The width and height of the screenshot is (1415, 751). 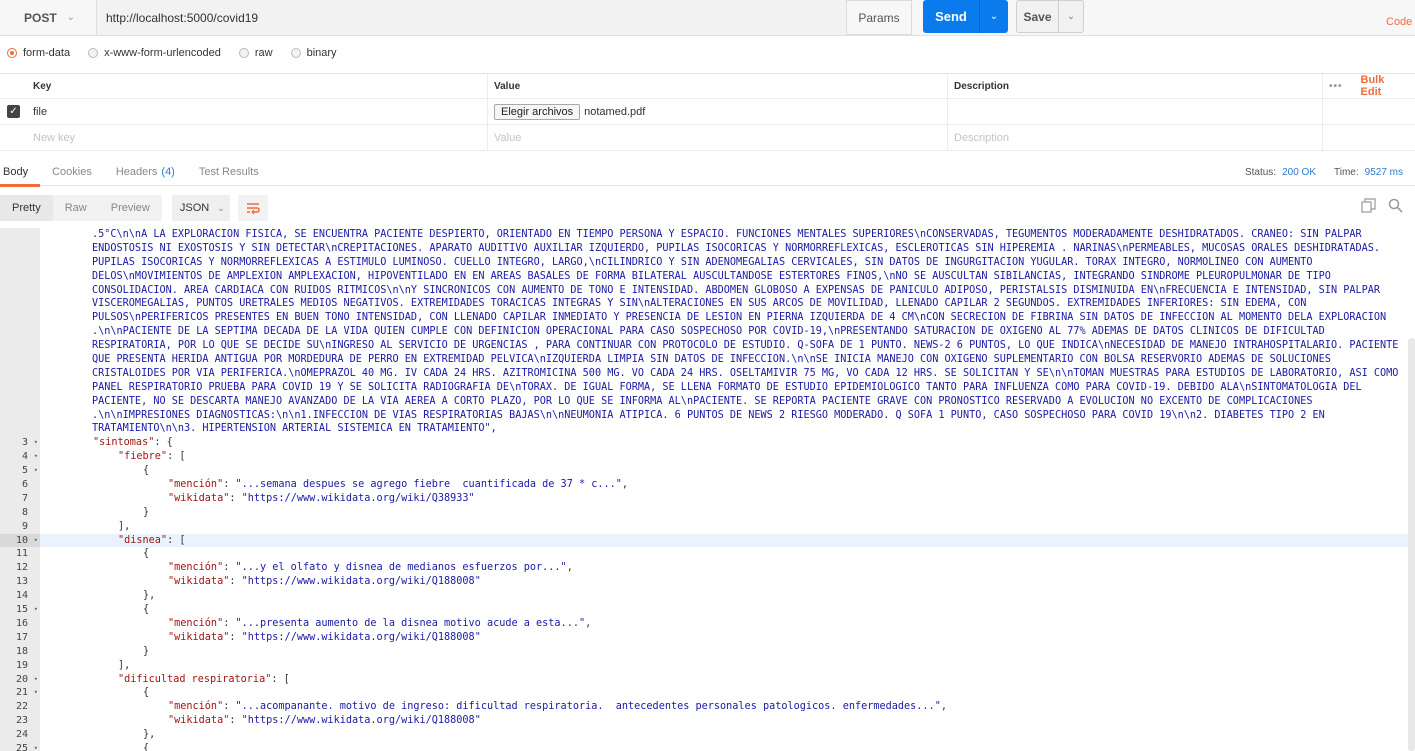 I want to click on bulk-edit-link: Bulk Edit, so click(x=1384, y=86).